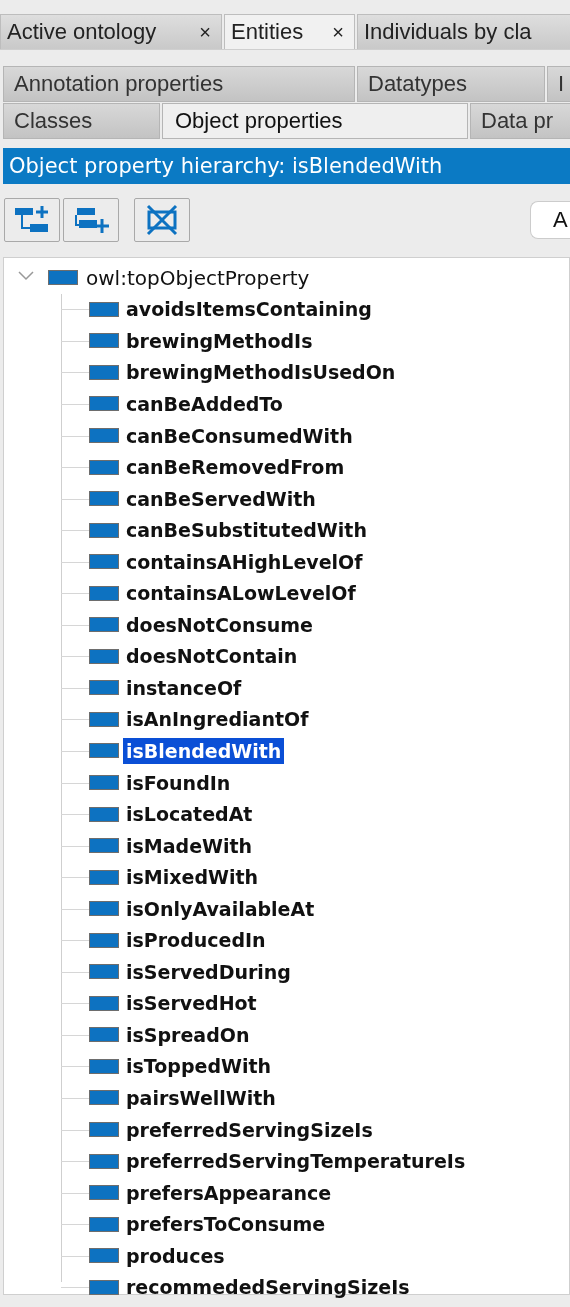 This screenshot has height=1307, width=570. What do you see at coordinates (208, 971) in the screenshot?
I see `tree-item: isServedDuring` at bounding box center [208, 971].